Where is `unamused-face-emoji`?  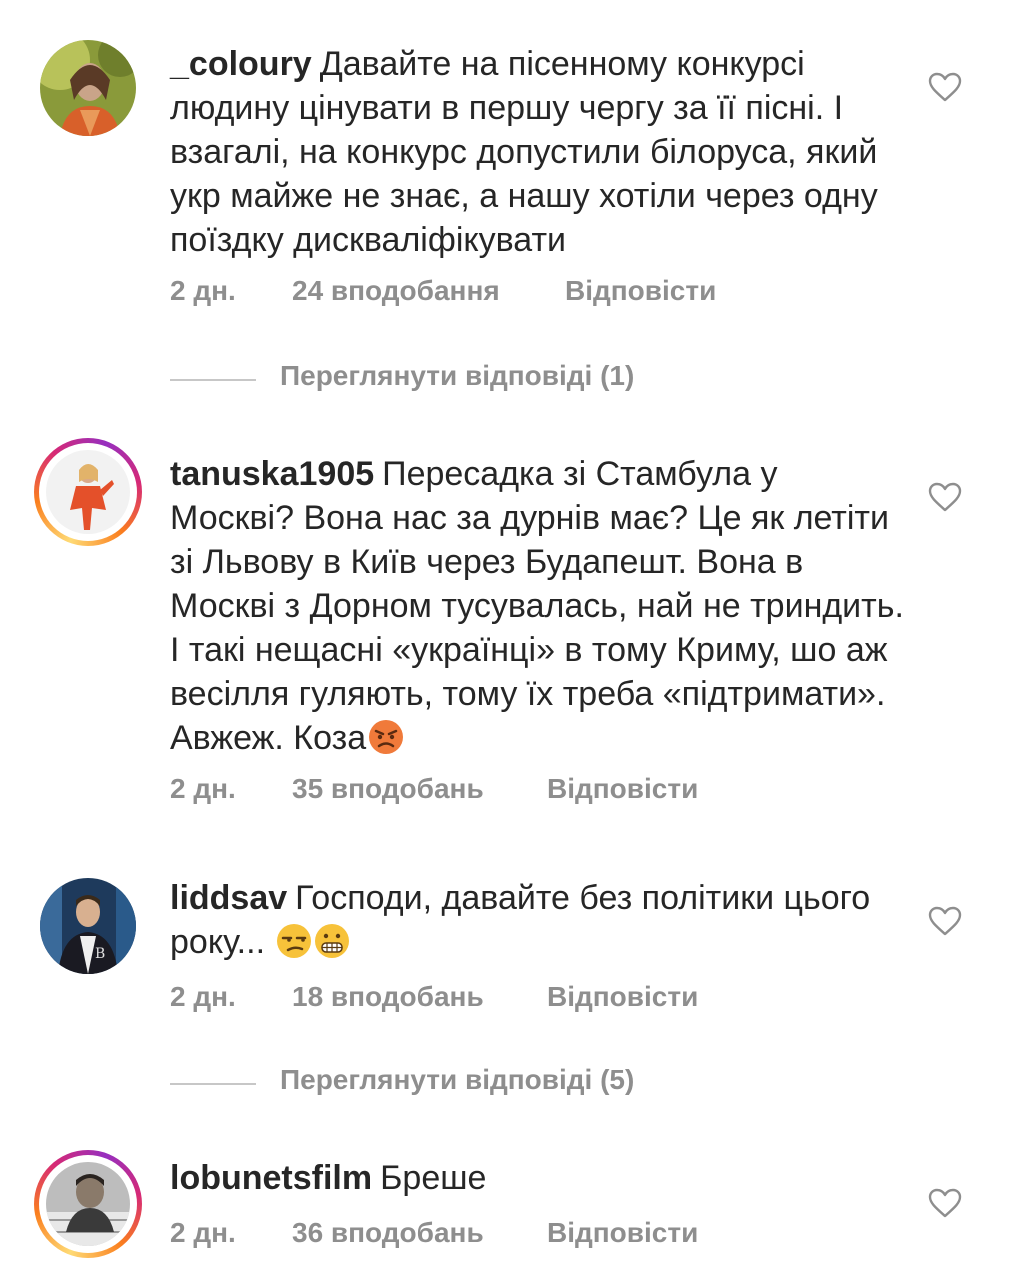
unamused-face-emoji is located at coordinates (294, 941).